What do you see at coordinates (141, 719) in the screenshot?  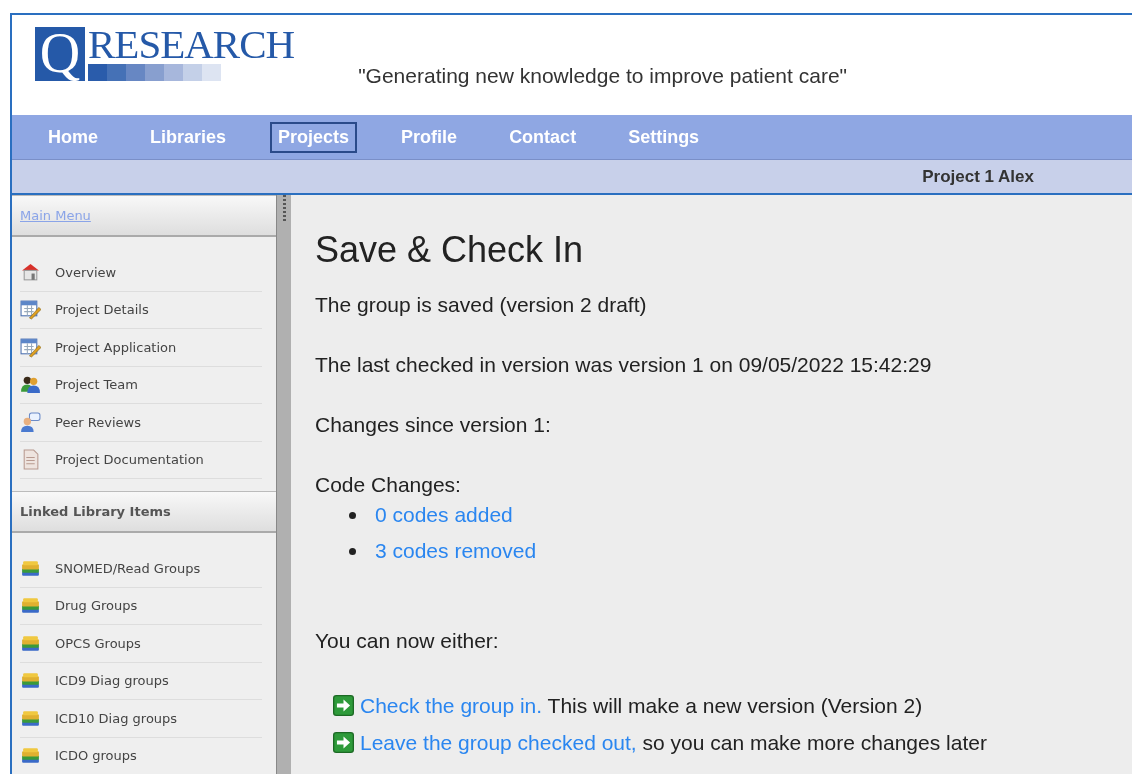 I see `sidebar-item: ICD10 Diag groups` at bounding box center [141, 719].